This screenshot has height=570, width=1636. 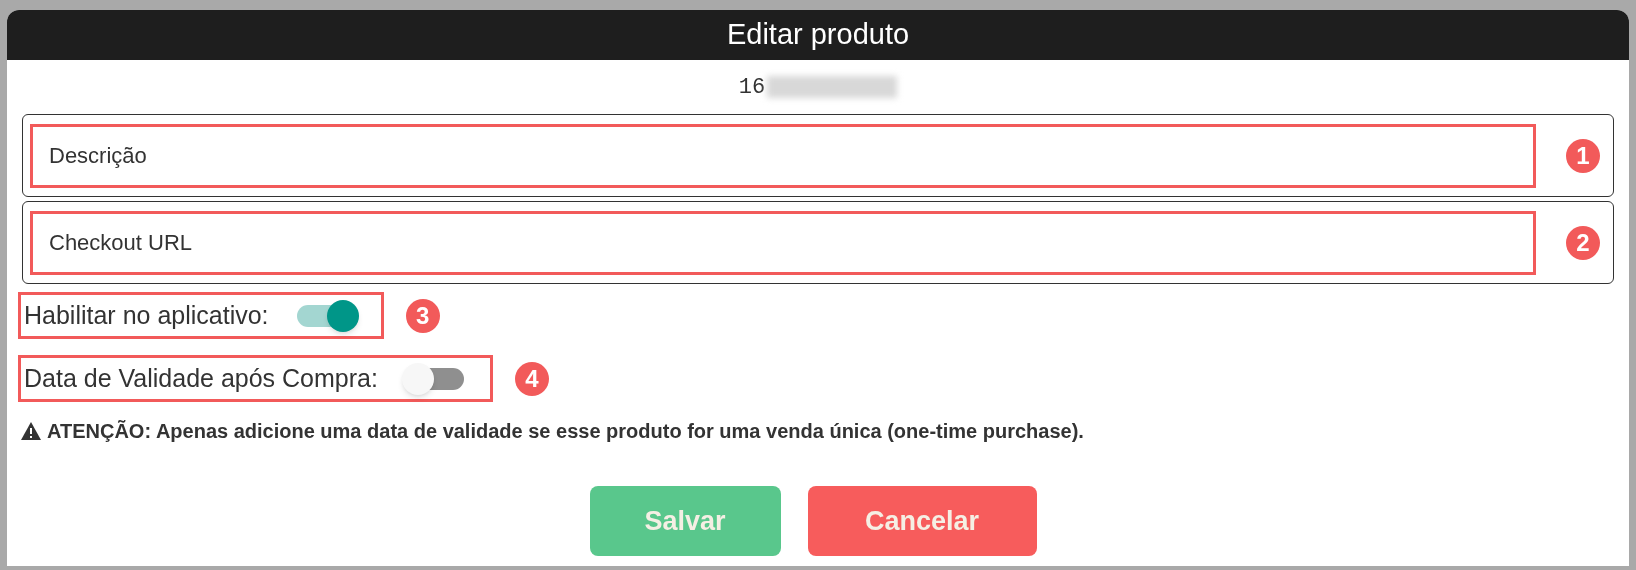 I want to click on cancel-button: Cancelar, so click(x=922, y=521).